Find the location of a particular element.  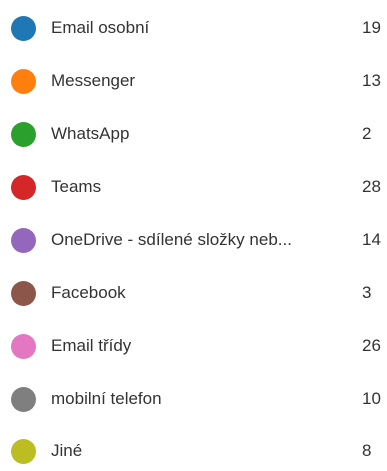

legend-item-label: Jiné is located at coordinates (67, 450).